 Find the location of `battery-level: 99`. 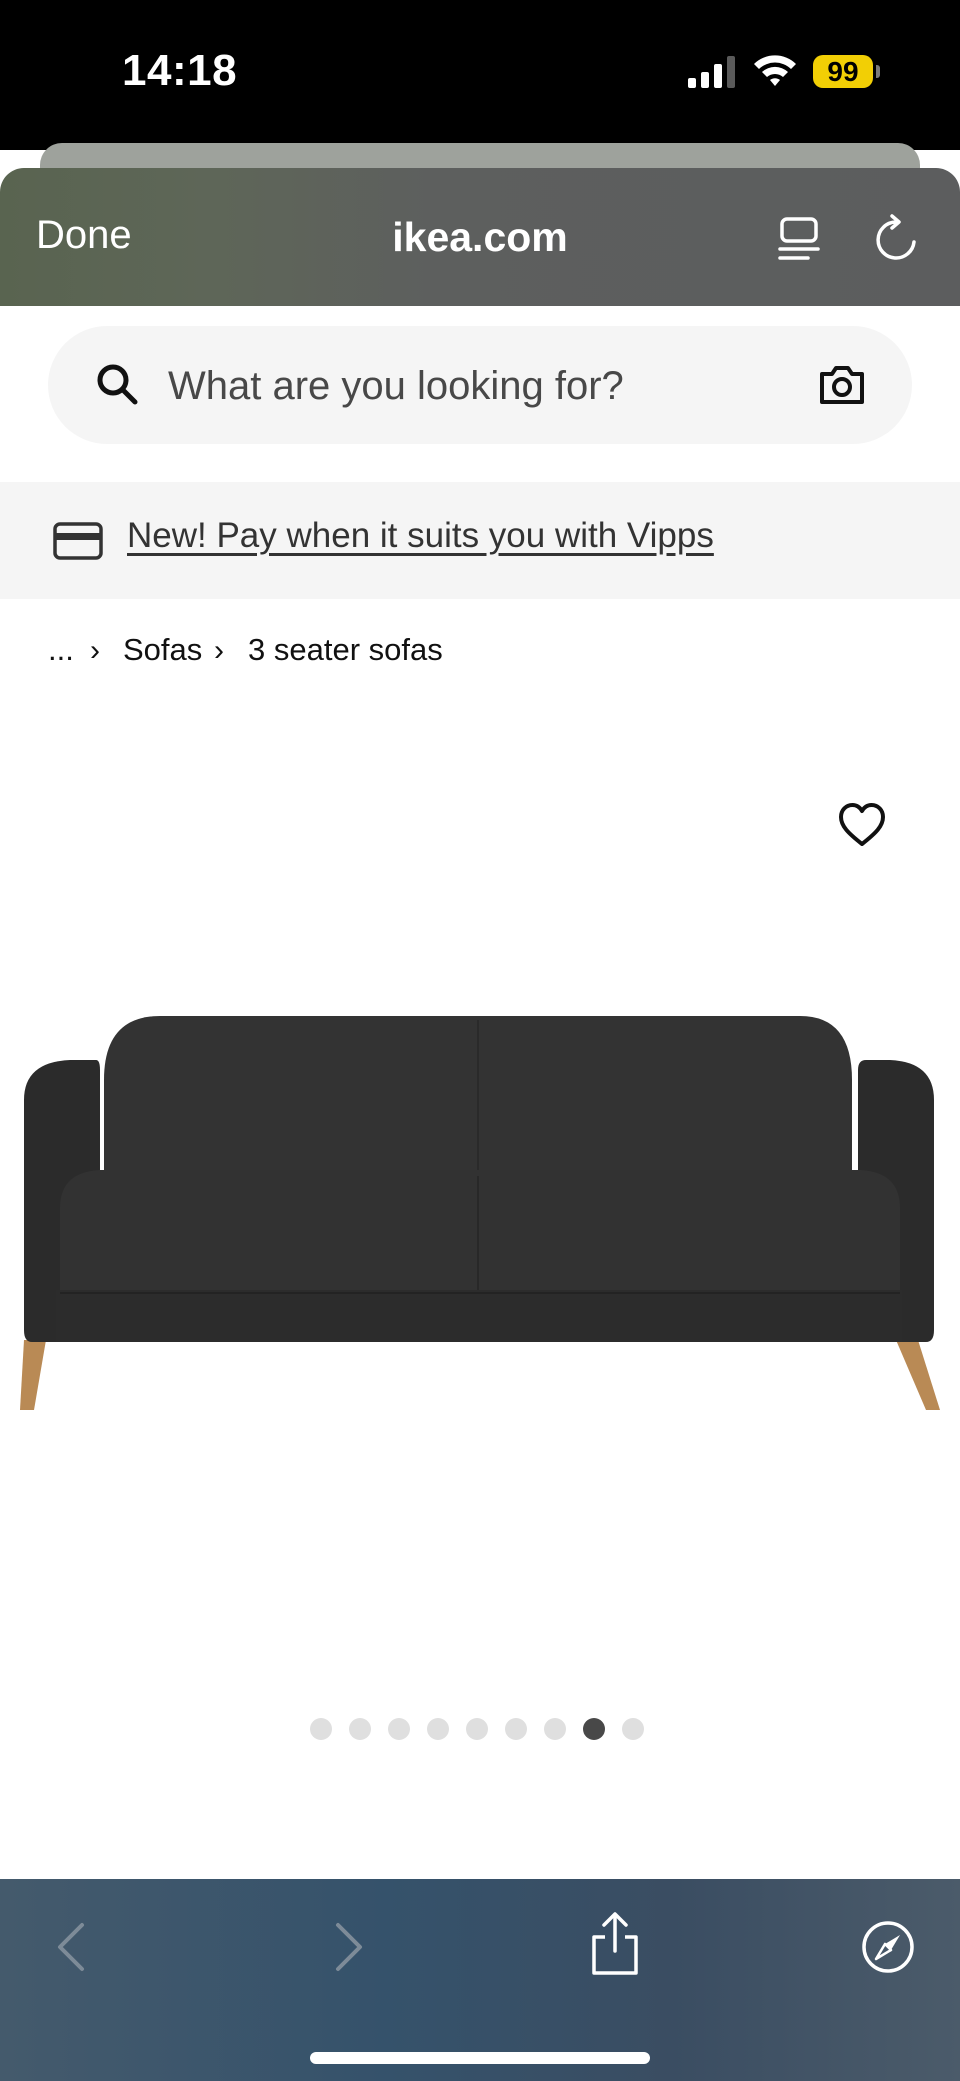

battery-level: 99 is located at coordinates (843, 71).